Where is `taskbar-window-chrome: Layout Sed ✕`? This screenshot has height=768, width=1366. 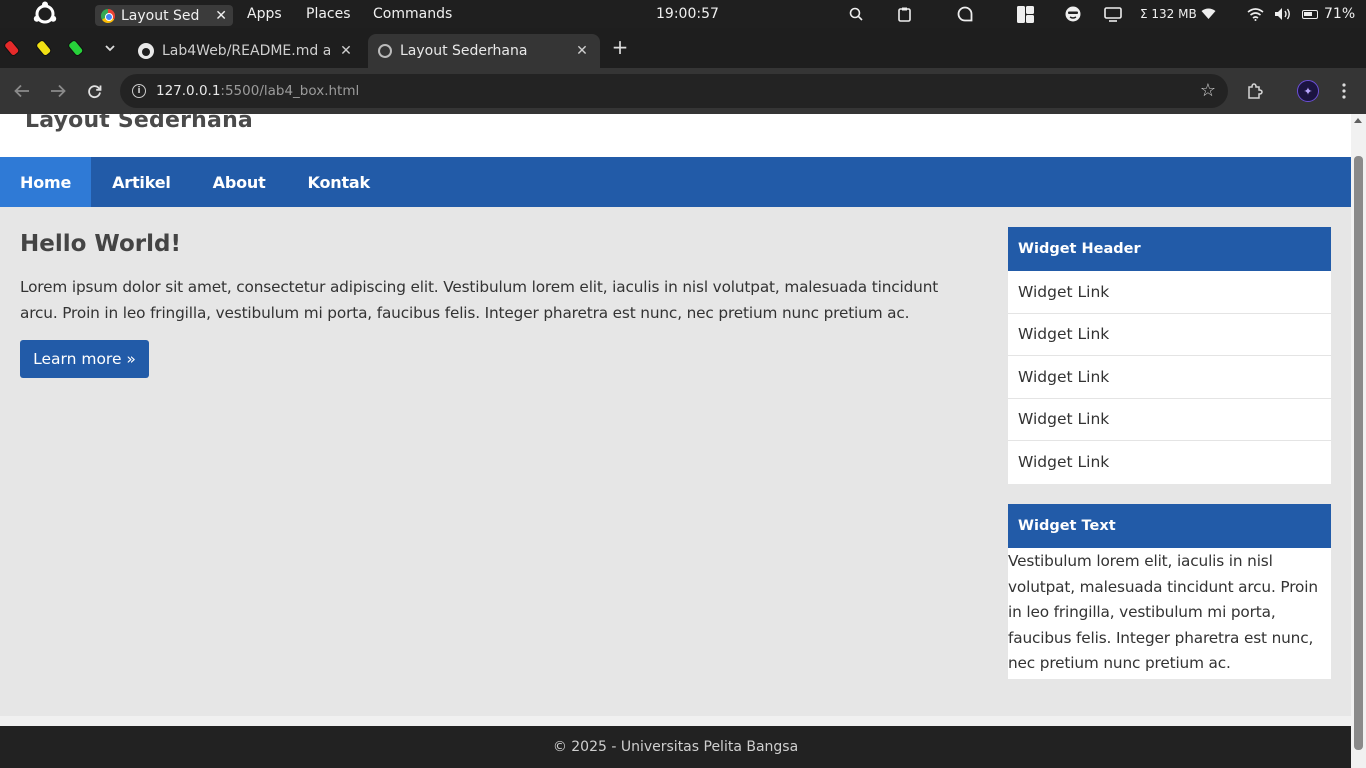
taskbar-window-chrome: Layout Sed ✕ is located at coordinates (164, 15).